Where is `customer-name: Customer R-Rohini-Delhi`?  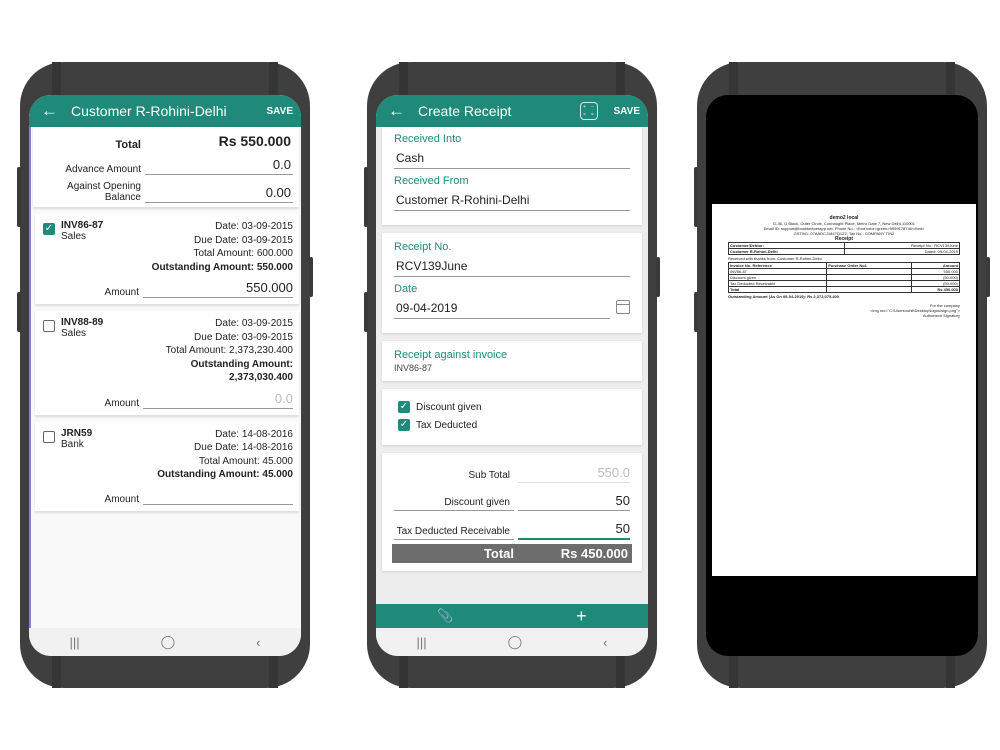
customer-name: Customer R-Rohini-Delhi is located at coordinates (786, 251).